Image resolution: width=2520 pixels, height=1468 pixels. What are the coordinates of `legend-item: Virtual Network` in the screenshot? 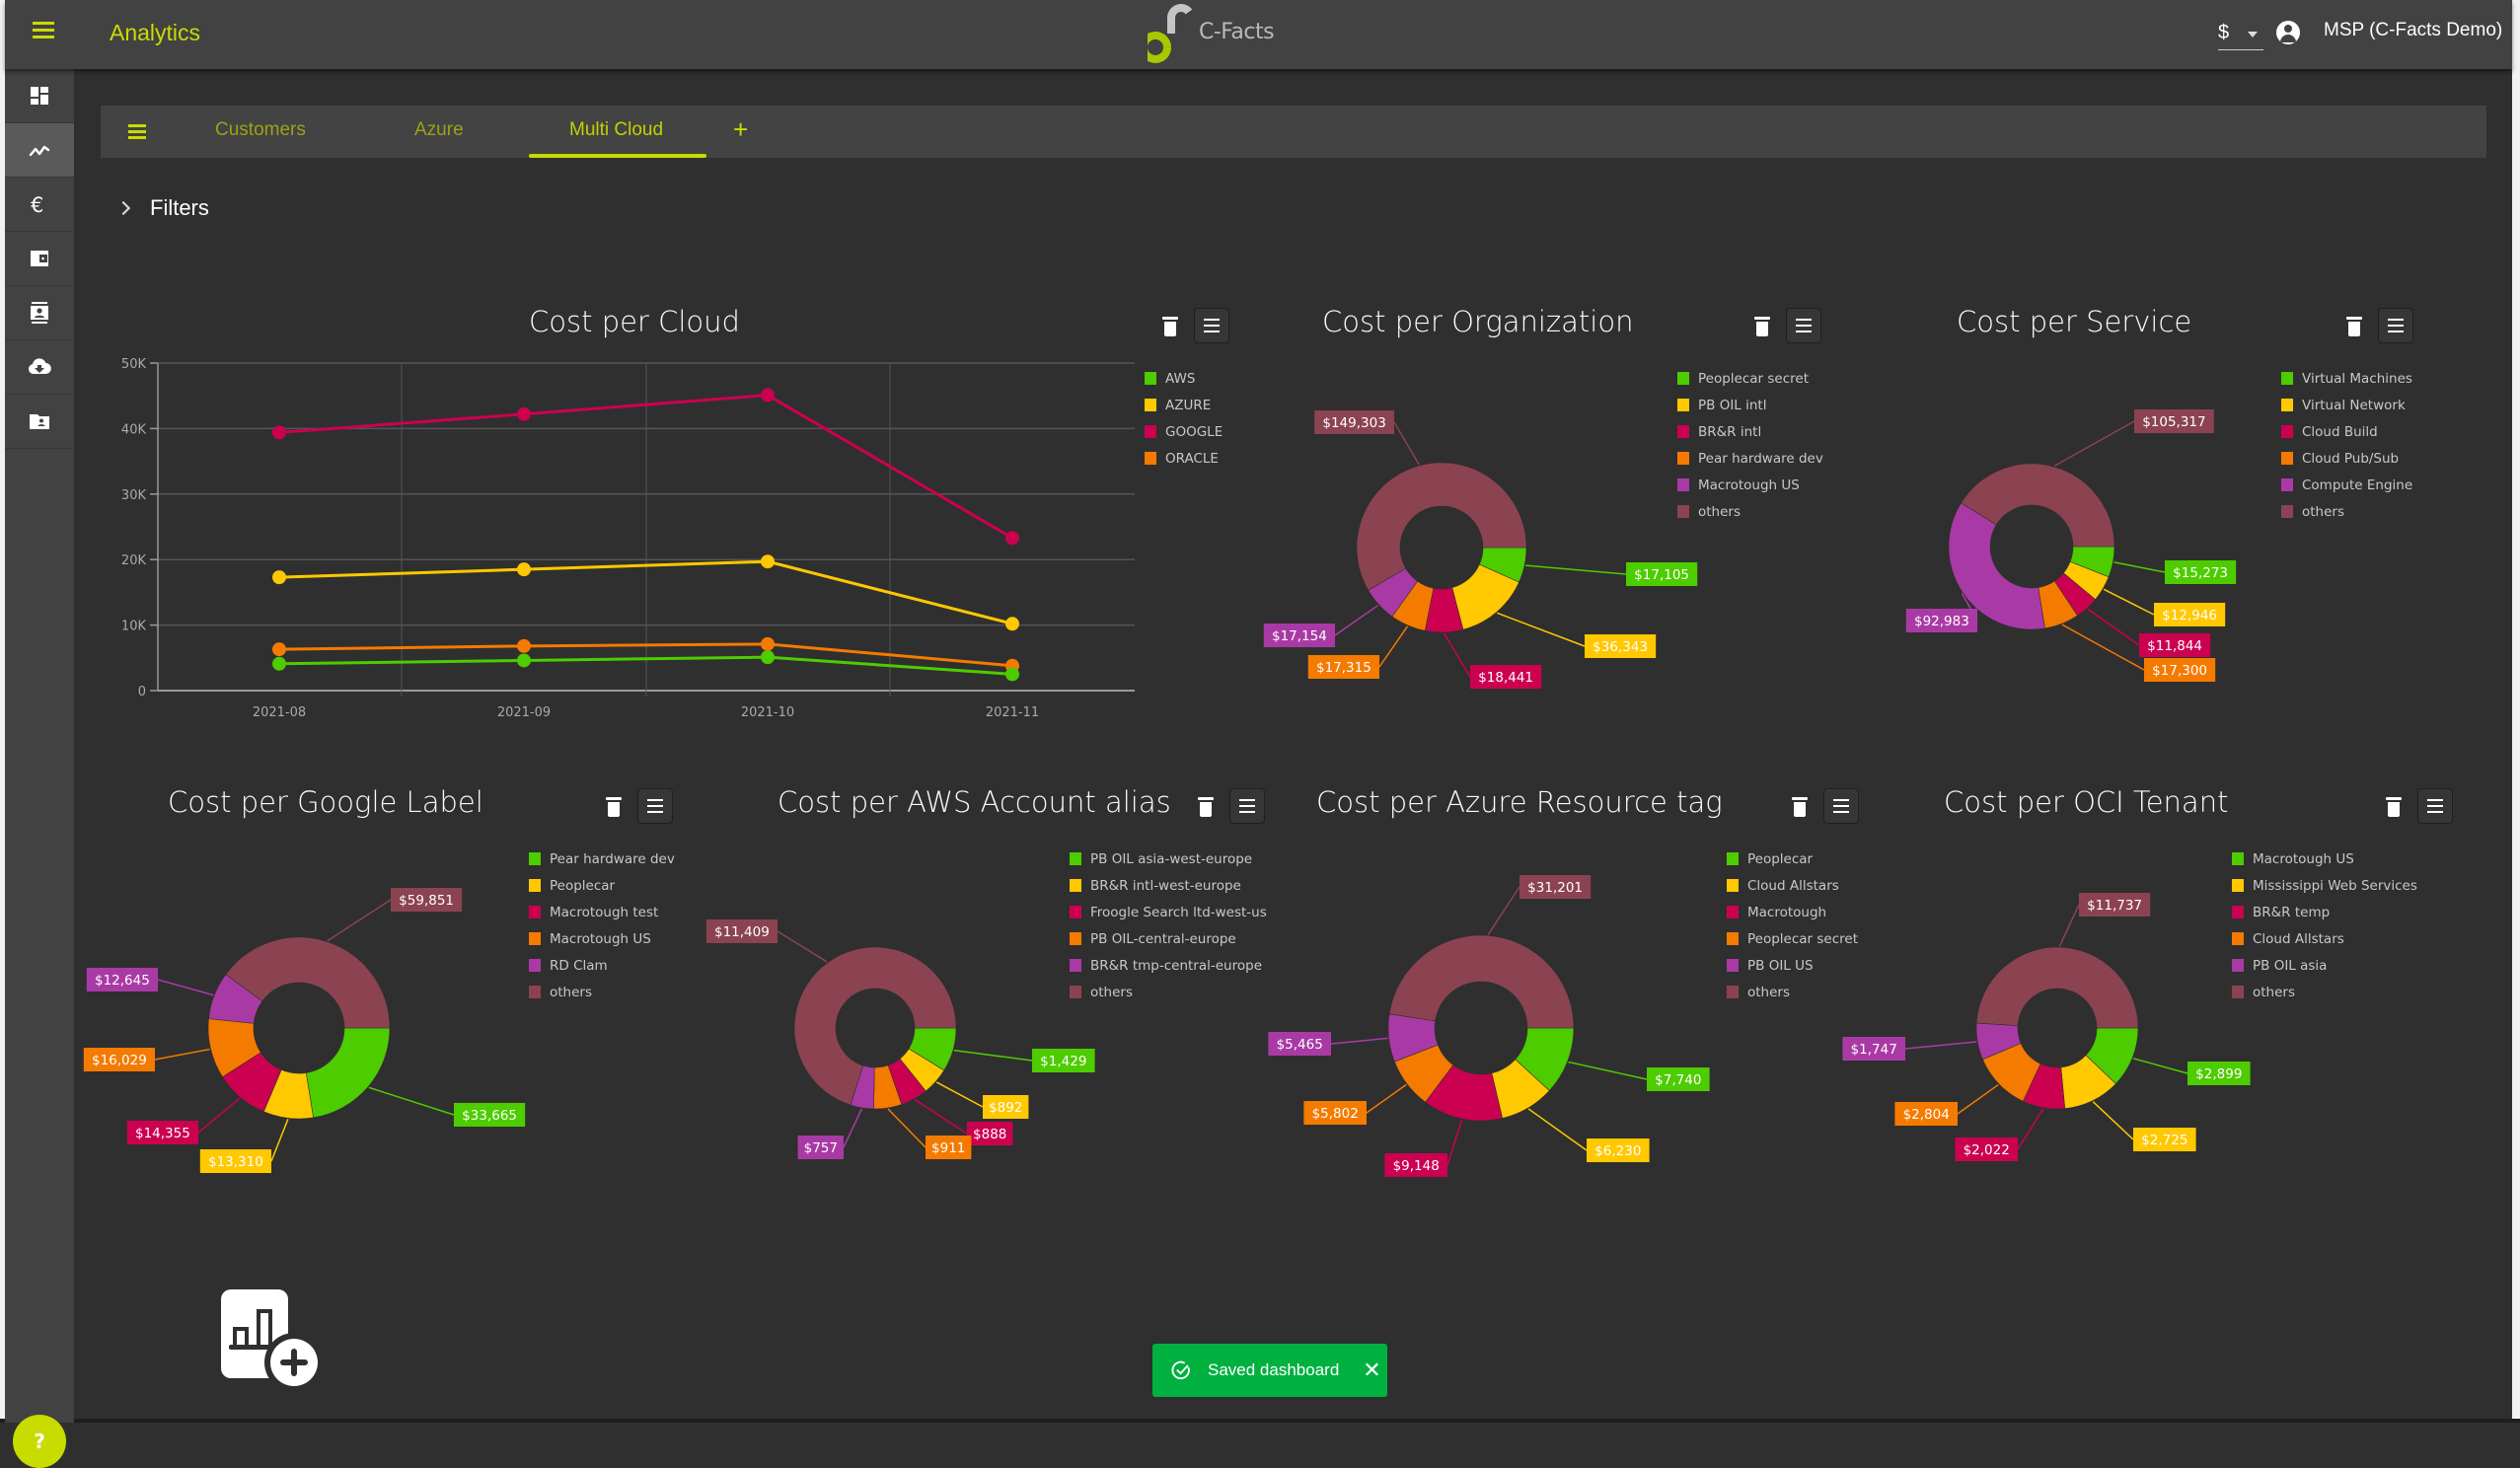 It's located at (2346, 405).